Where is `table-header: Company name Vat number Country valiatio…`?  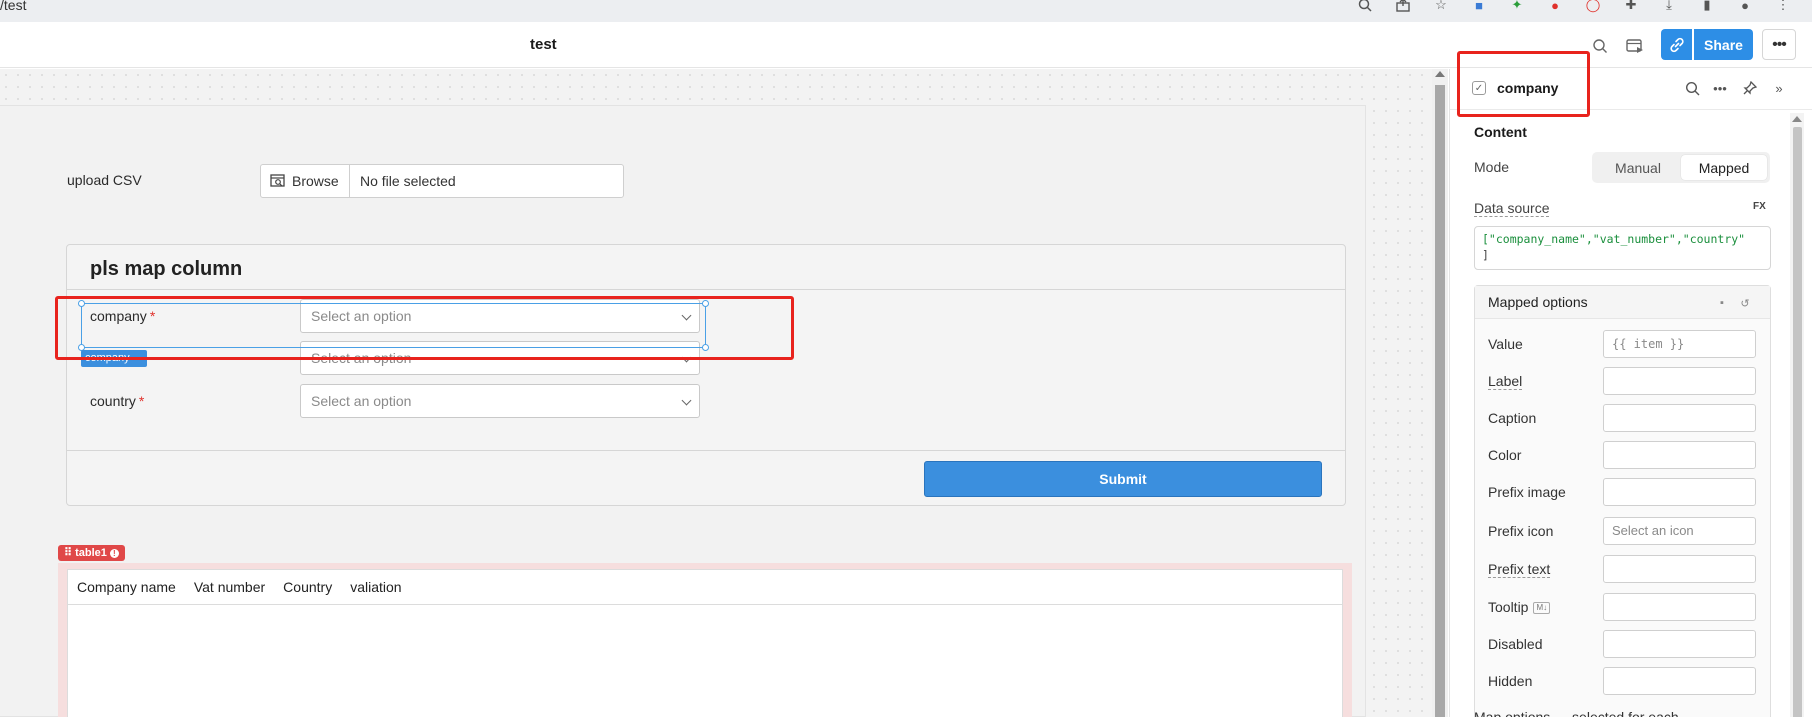
table-header: Company name Vat number Country valiatio… is located at coordinates (705, 587).